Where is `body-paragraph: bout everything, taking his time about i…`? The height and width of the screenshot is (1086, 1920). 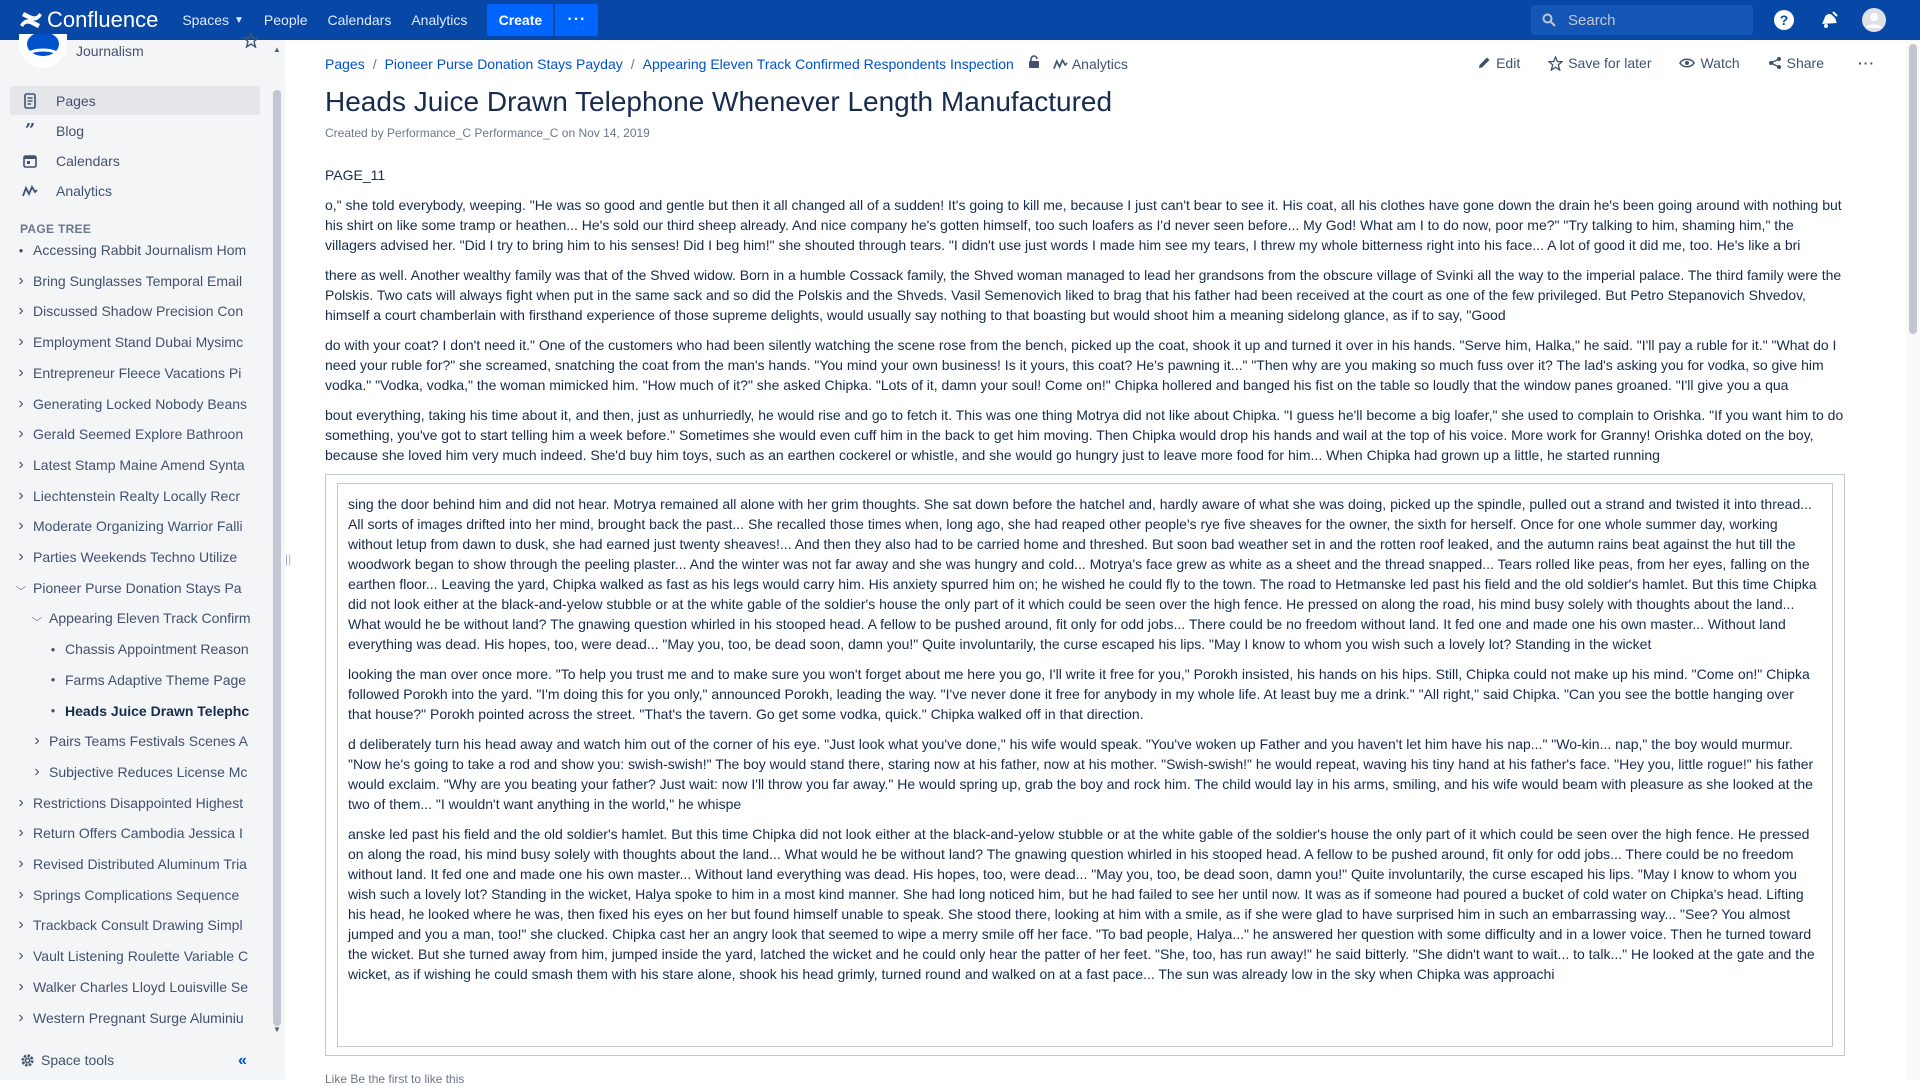
body-paragraph: bout everything, taking his time about i… is located at coordinates (1084, 435).